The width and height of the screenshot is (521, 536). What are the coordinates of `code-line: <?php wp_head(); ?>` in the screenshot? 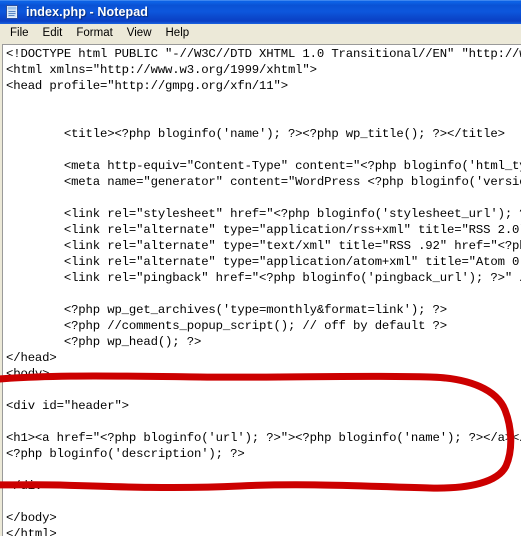 It's located at (104, 342).